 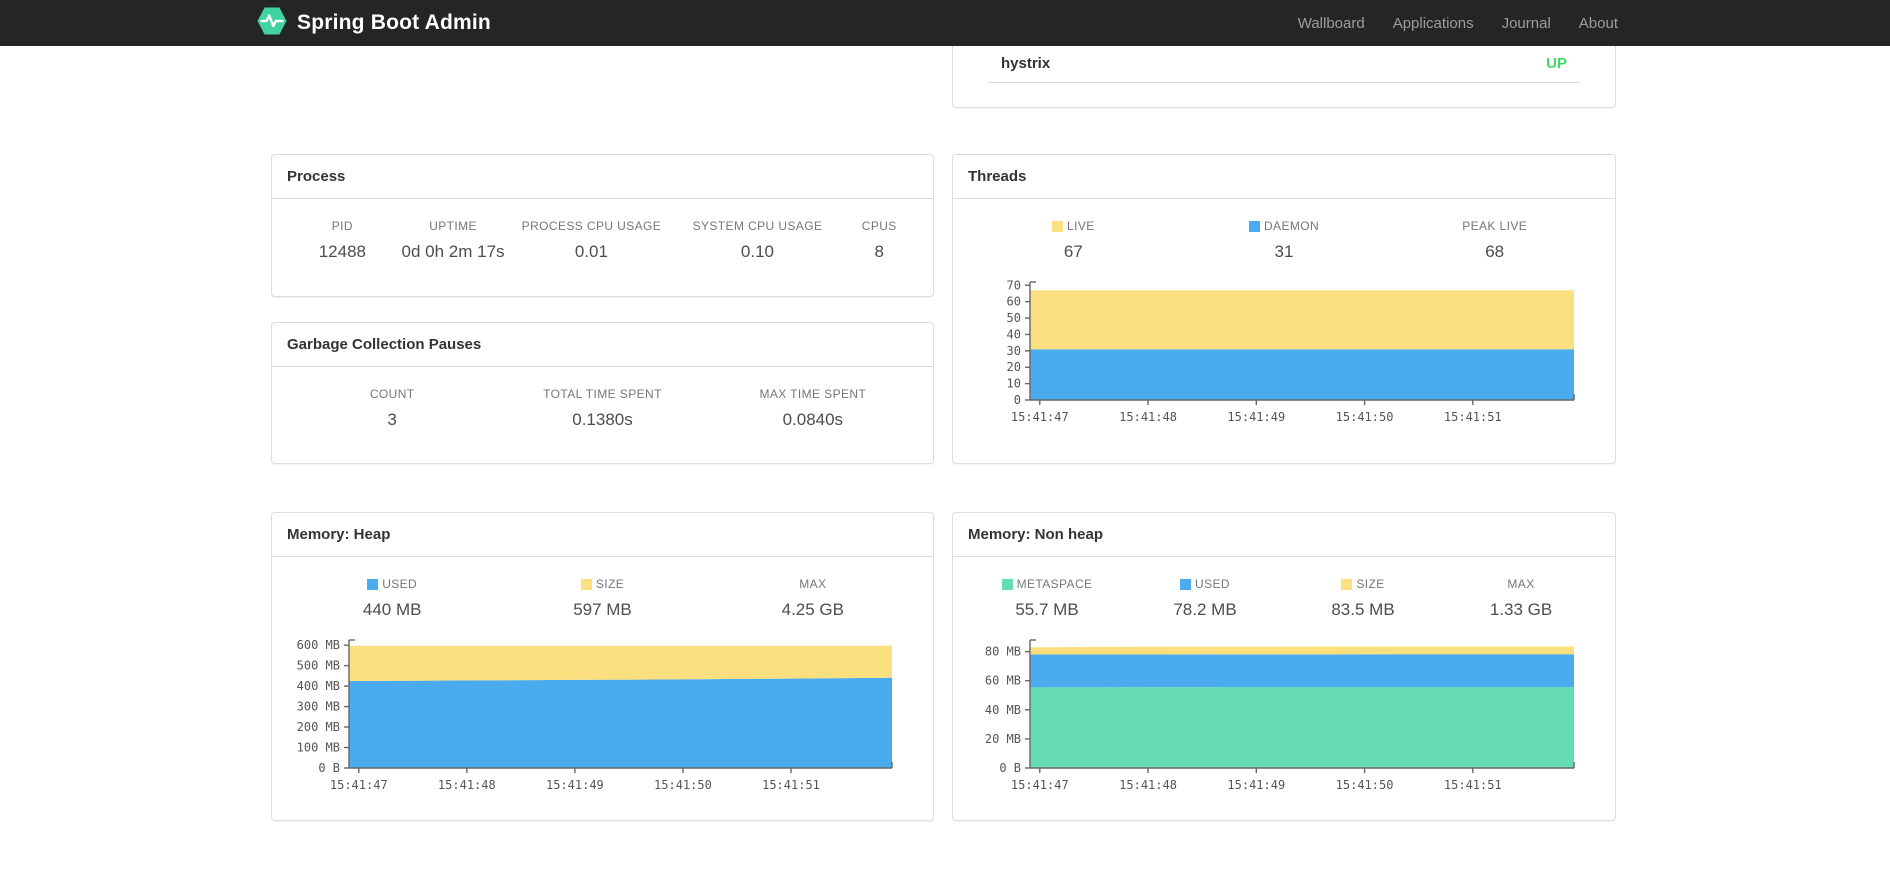 What do you see at coordinates (1284, 535) in the screenshot?
I see `memory-nonheap-panel-title: Memory: Non heap` at bounding box center [1284, 535].